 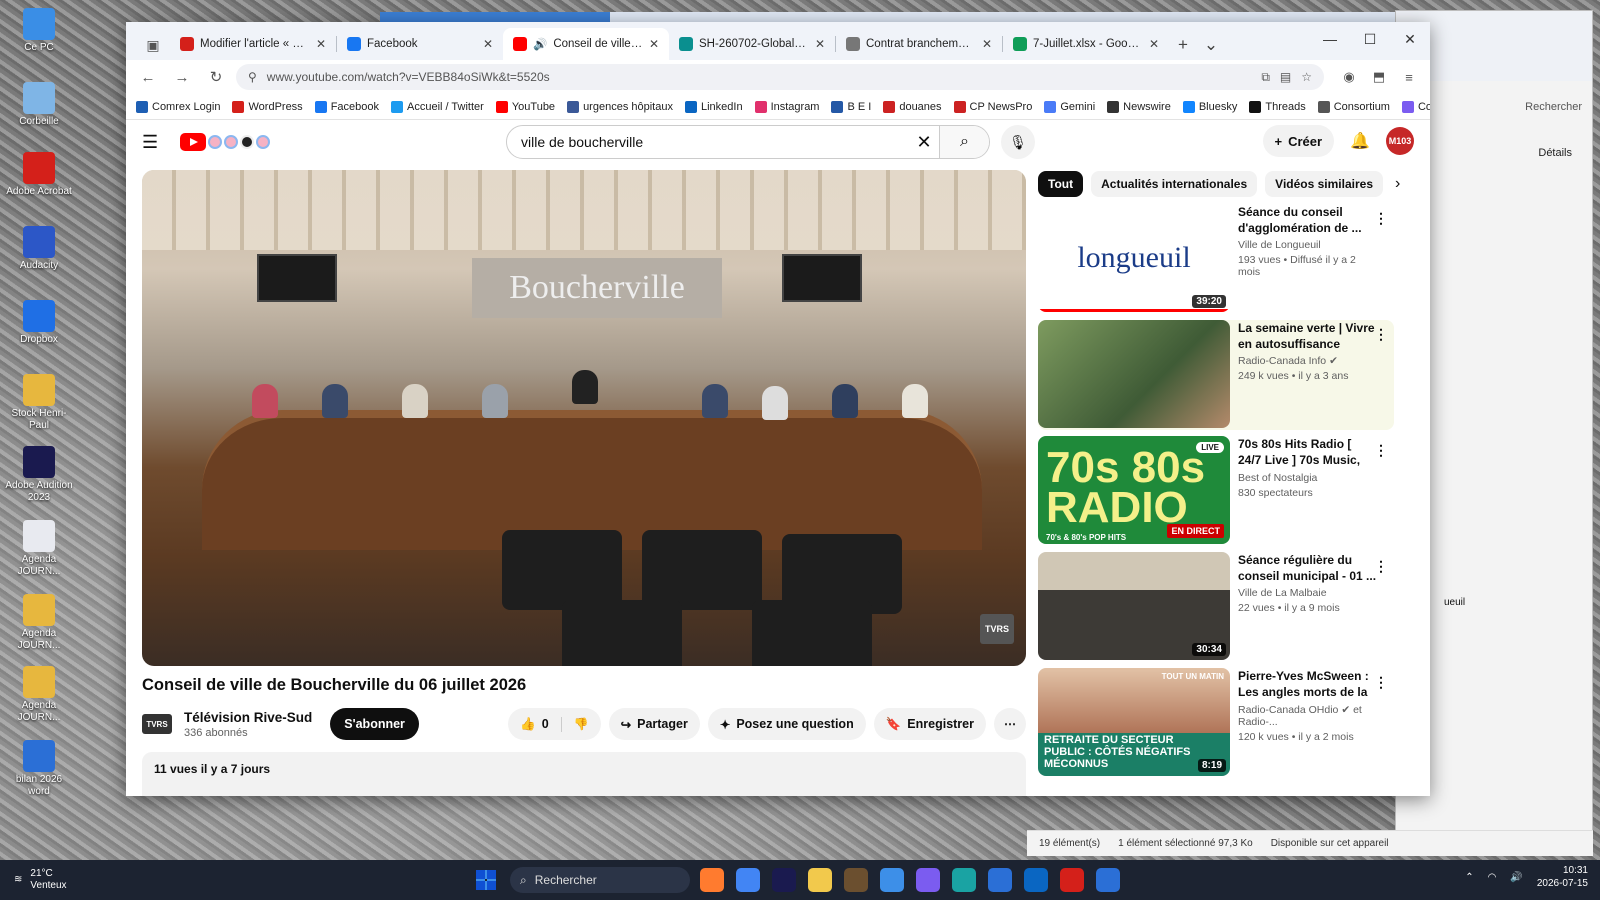 I want to click on bookmark-item: Bluesky, so click(x=1209, y=106).